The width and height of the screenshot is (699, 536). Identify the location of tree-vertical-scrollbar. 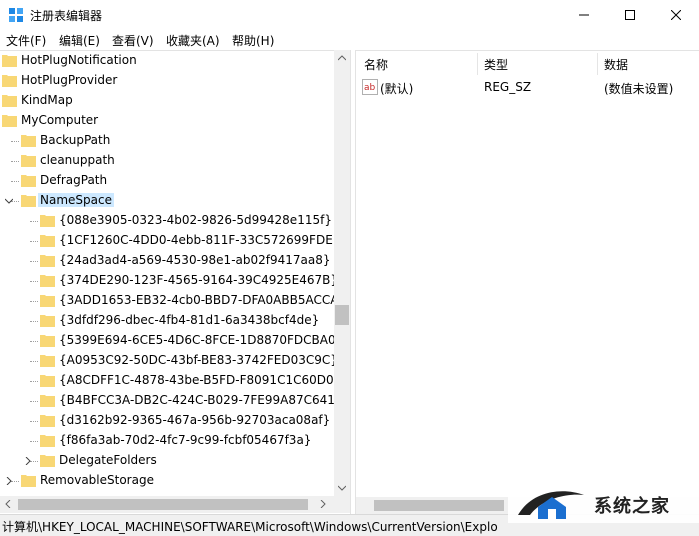
(342, 273).